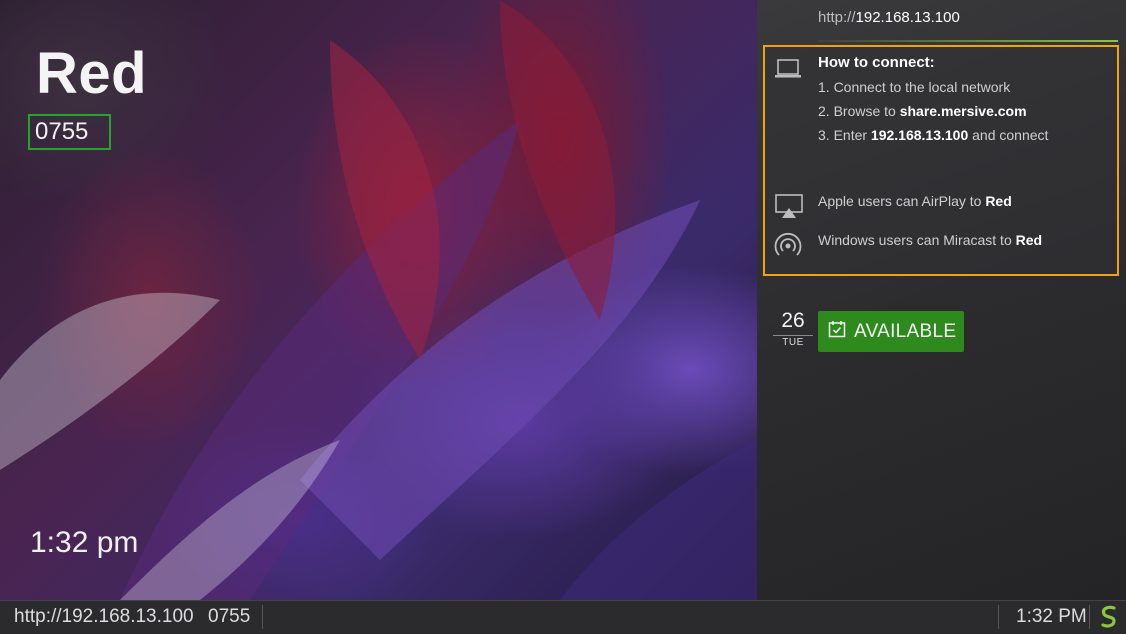 The image size is (1126, 634). Describe the element at coordinates (84, 542) in the screenshot. I see `clock-overlay: 1:32 pm` at that location.